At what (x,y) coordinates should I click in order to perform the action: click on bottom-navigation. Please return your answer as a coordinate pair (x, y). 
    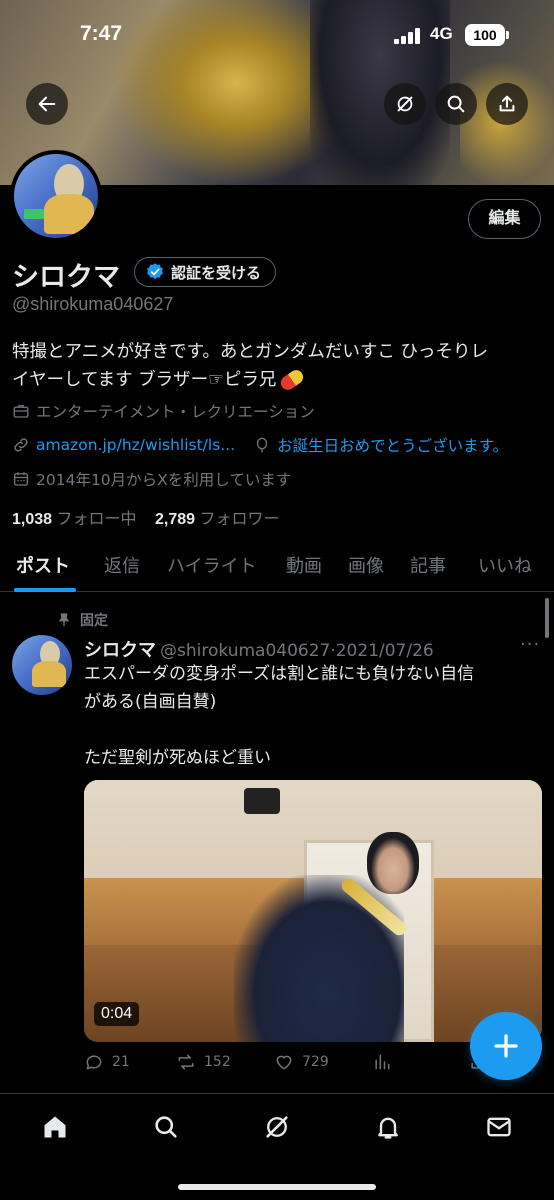
    Looking at the image, I should click on (277, 1146).